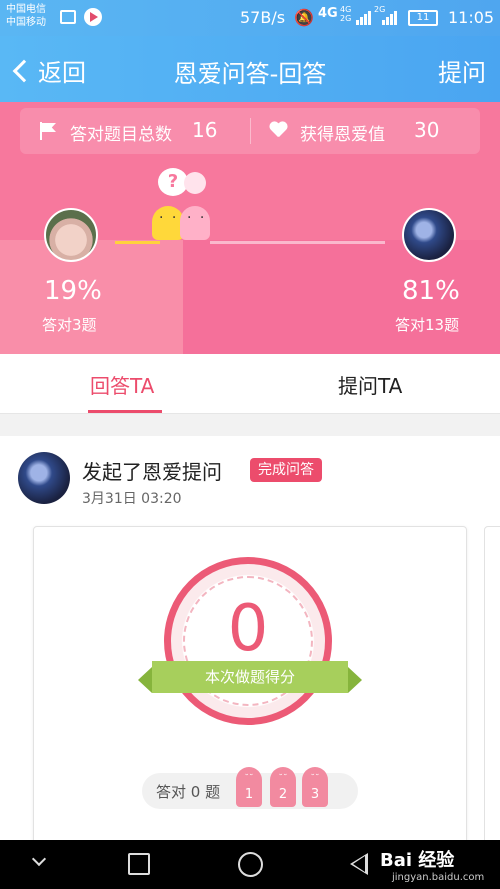 The width and height of the screenshot is (500, 889). I want to click on chevron-down-icon, so click(39, 859).